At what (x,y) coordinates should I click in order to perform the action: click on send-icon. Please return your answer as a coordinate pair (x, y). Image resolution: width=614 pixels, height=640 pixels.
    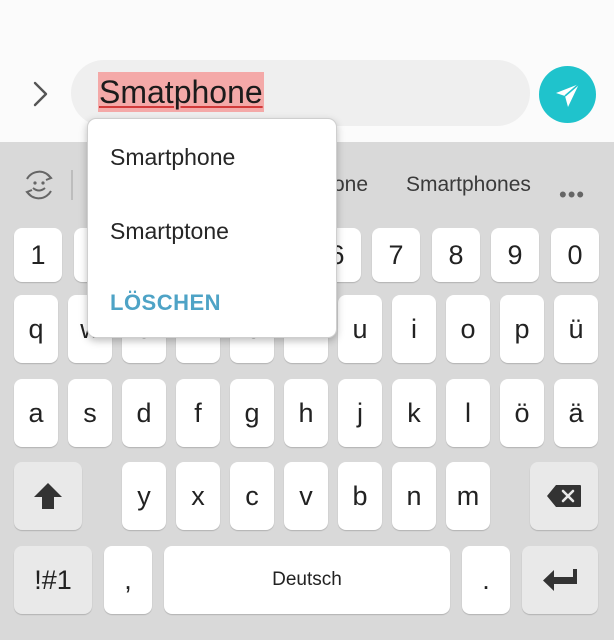
    Looking at the image, I should click on (567, 94).